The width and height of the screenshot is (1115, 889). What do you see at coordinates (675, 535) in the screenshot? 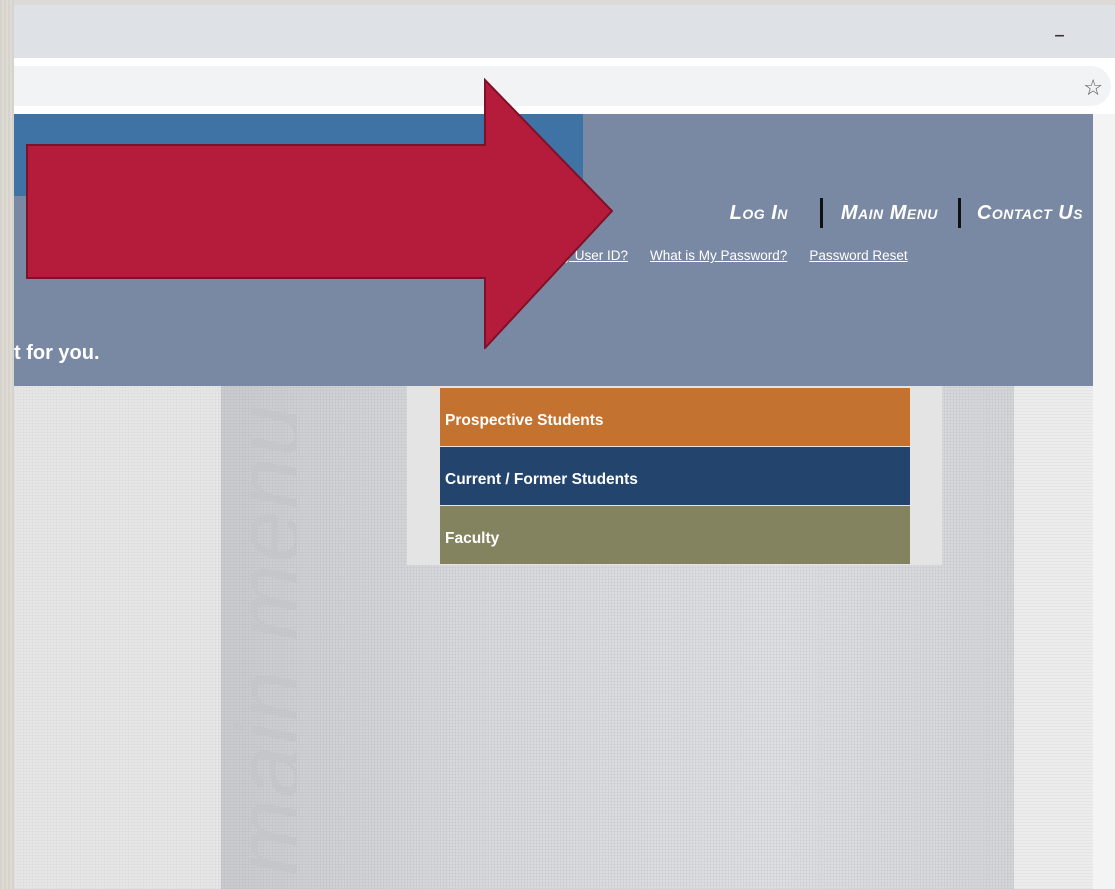
I see `menu-item-faculty: Faculty` at bounding box center [675, 535].